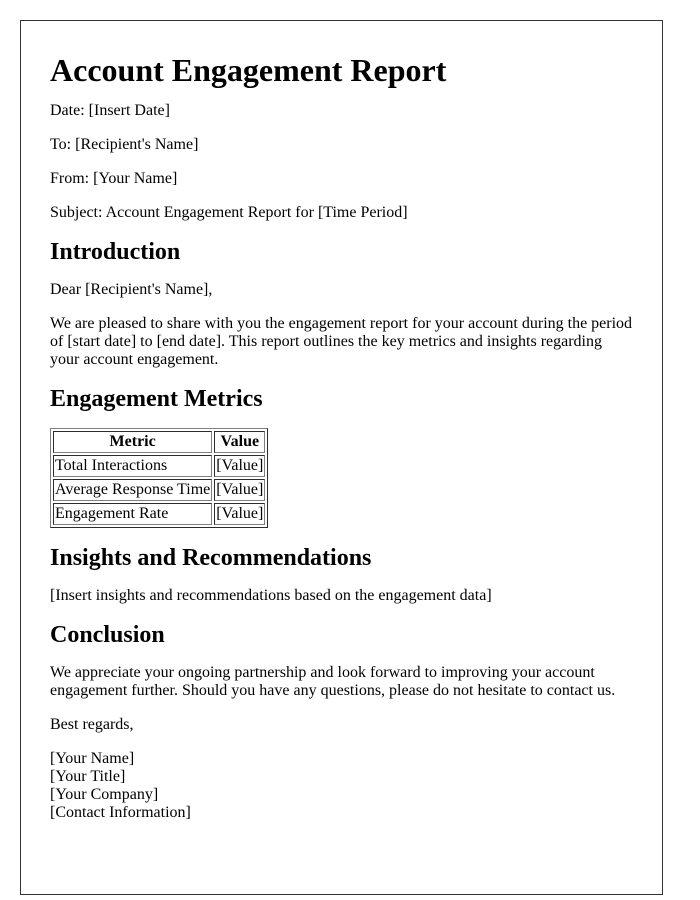  I want to click on signature-company: [Your Company], so click(104, 794).